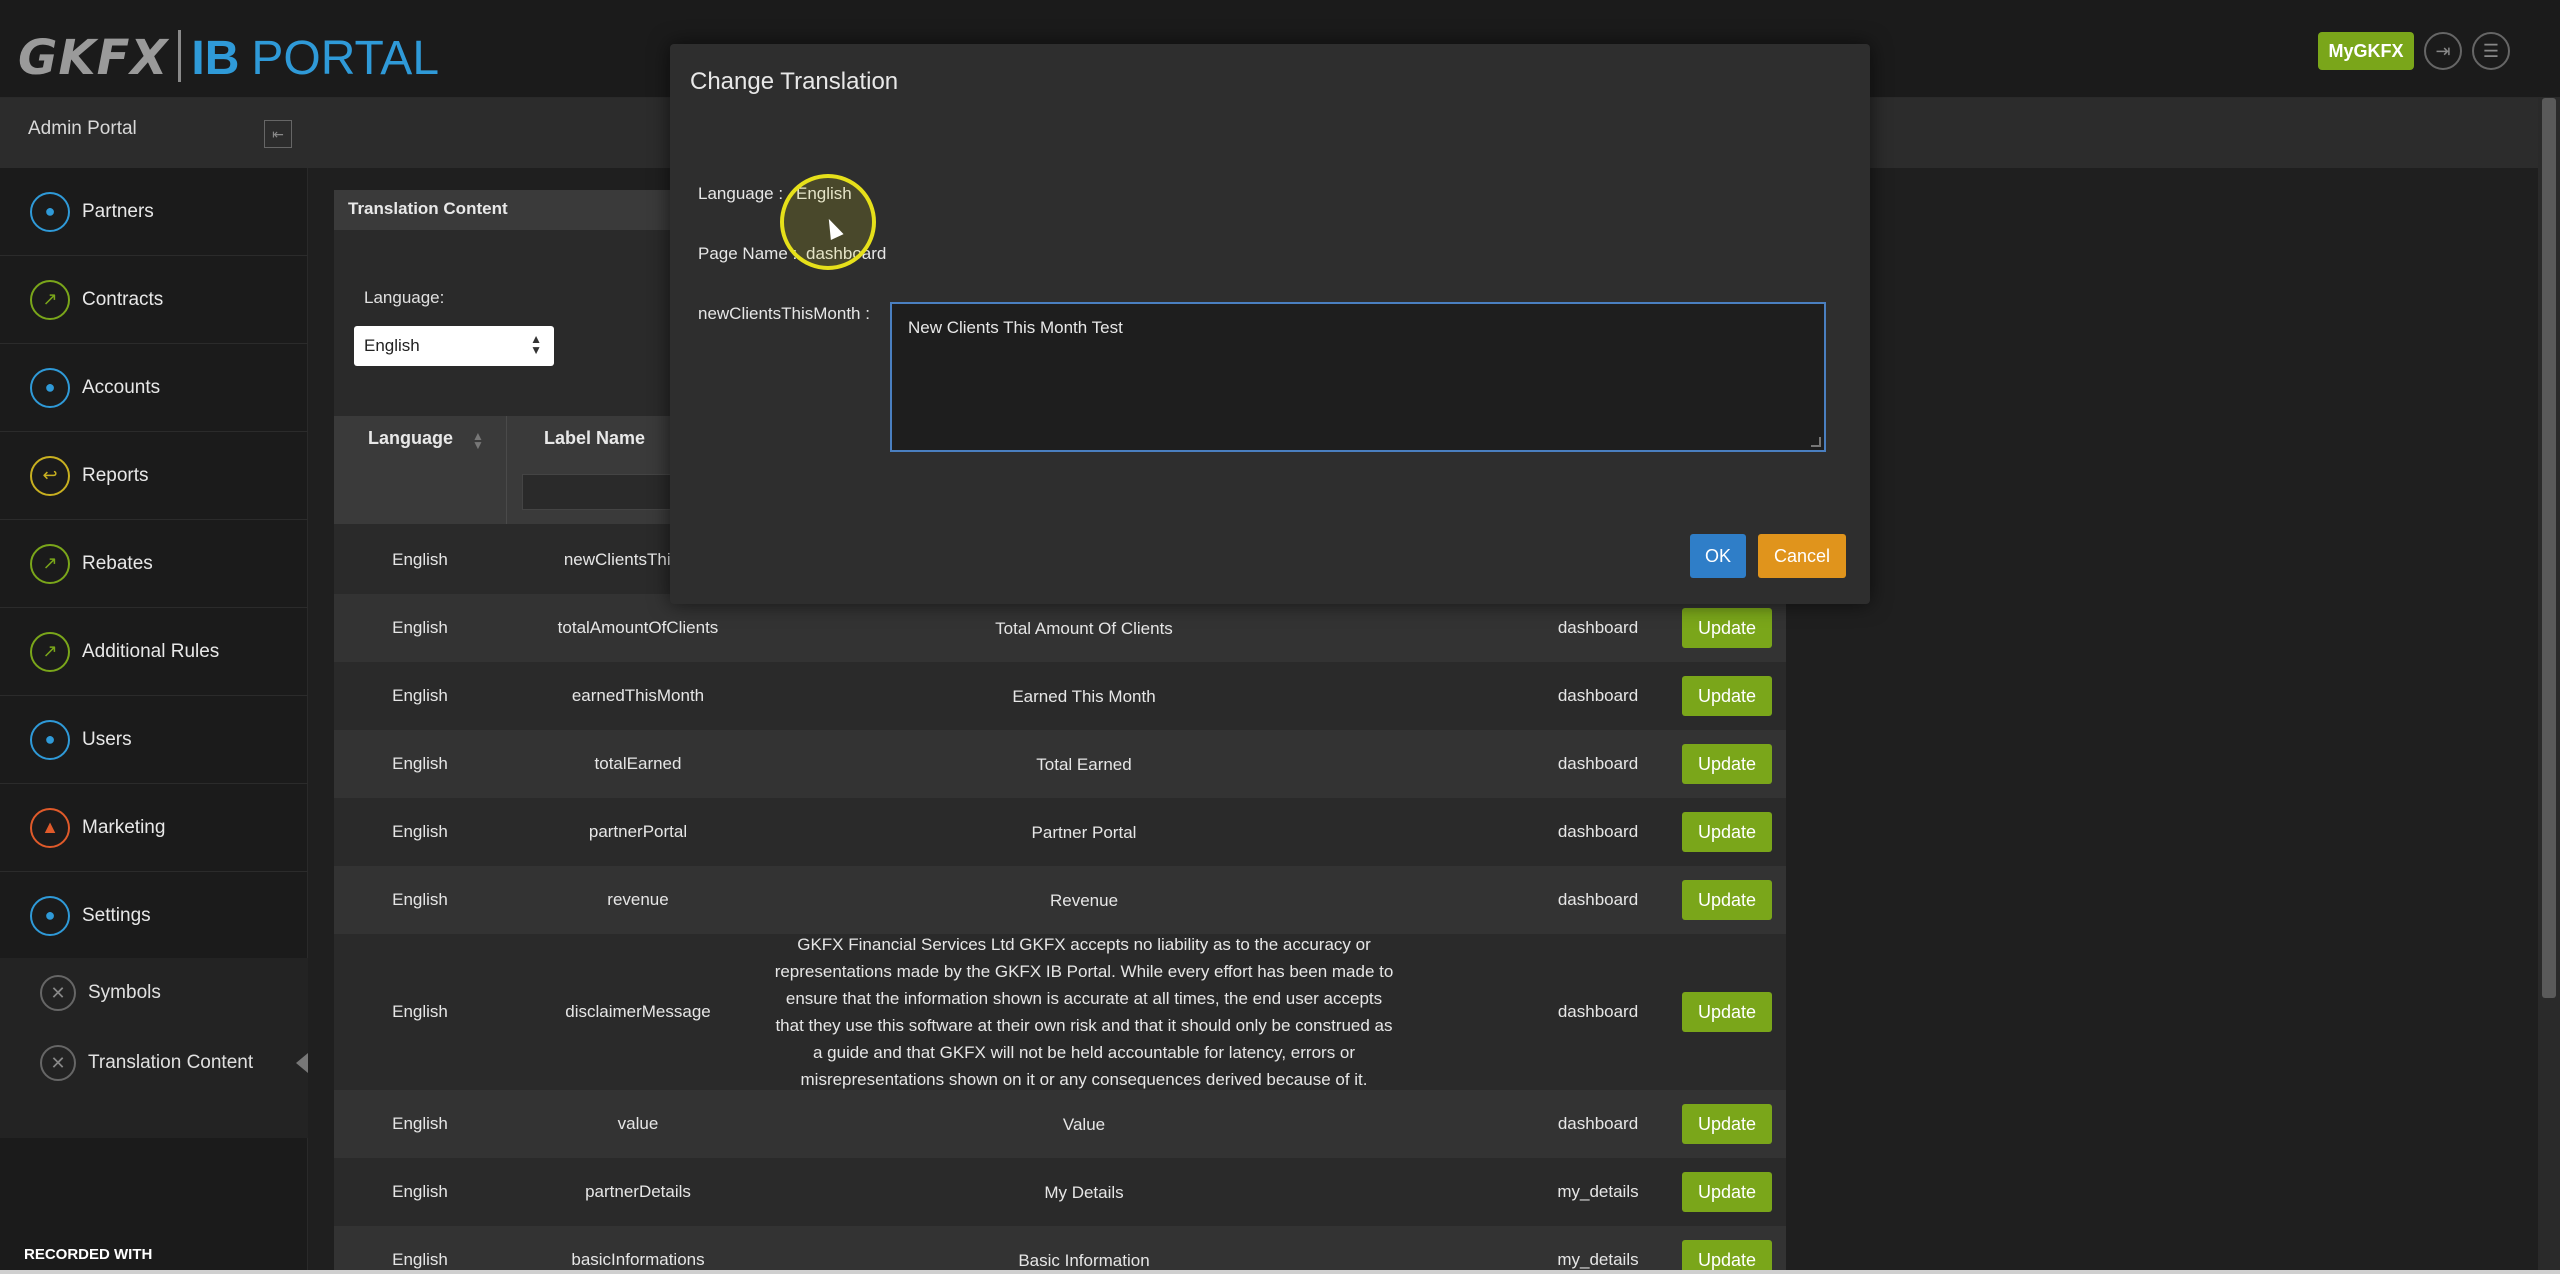 Image resolution: width=2560 pixels, height=1274 pixels. I want to click on cell-label-name: totalAmountOfClients, so click(638, 627).